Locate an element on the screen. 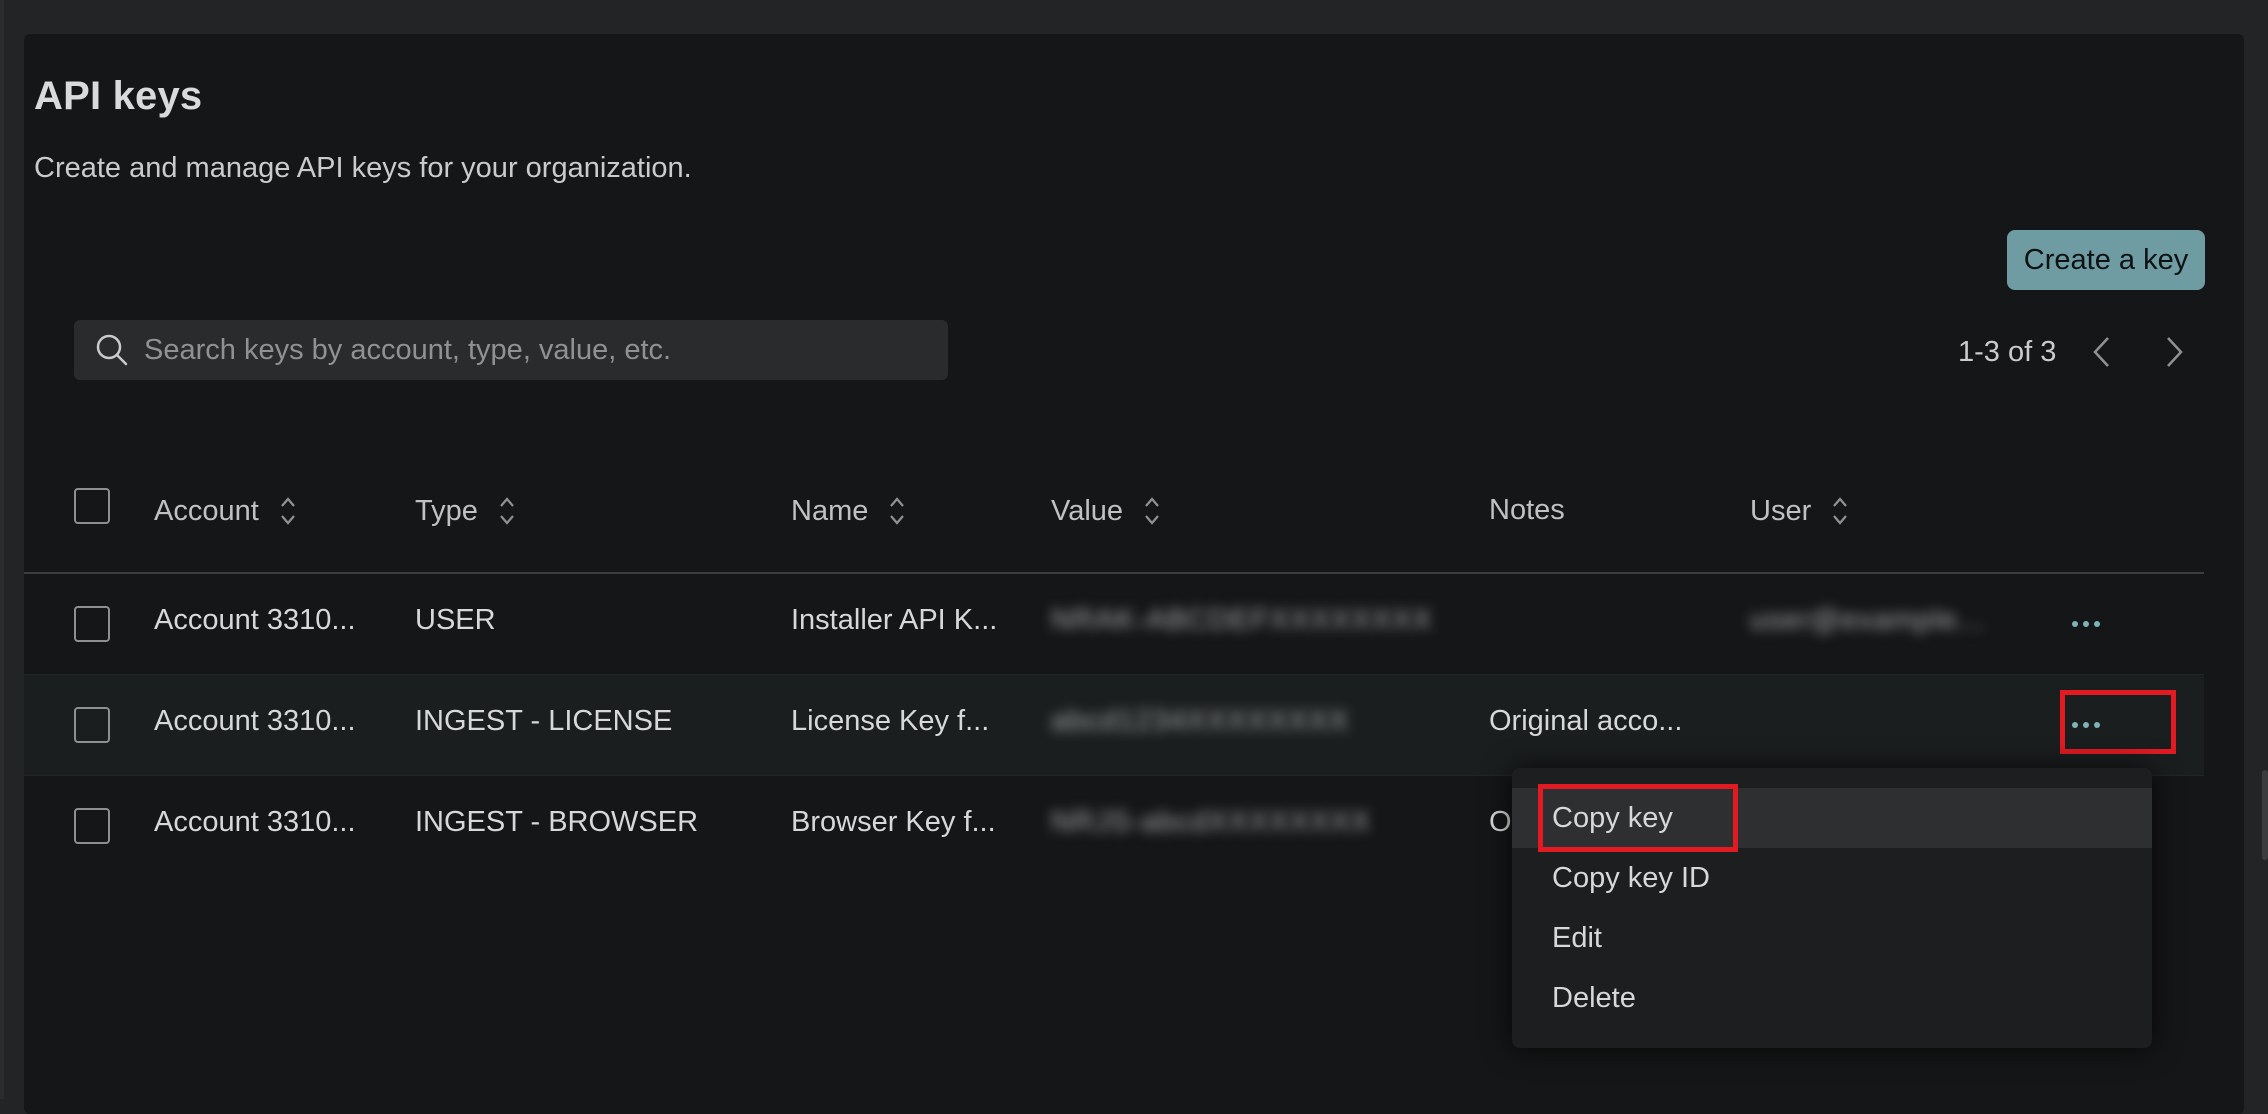 This screenshot has height=1114, width=2268. column-header-type: Type is located at coordinates (465, 511).